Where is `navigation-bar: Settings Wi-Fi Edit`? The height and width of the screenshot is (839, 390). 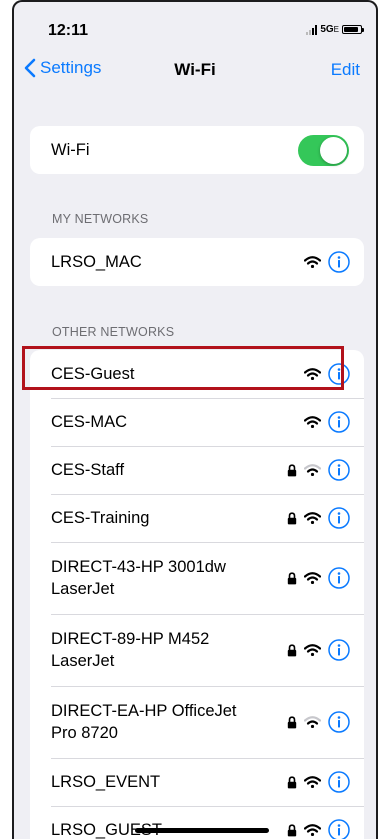 navigation-bar: Settings Wi-Fi Edit is located at coordinates (195, 72).